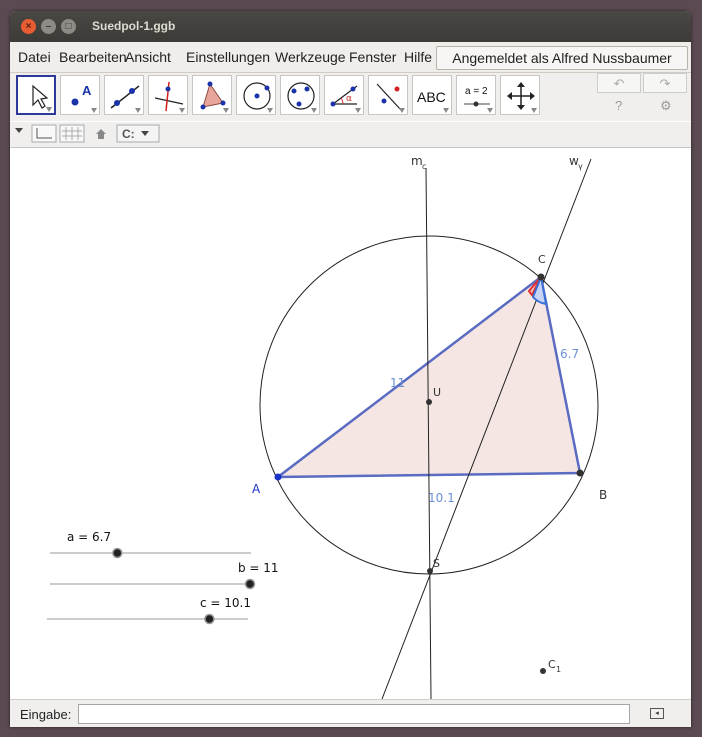 The height and width of the screenshot is (737, 702). What do you see at coordinates (28, 26) in the screenshot?
I see `close-button: ×` at bounding box center [28, 26].